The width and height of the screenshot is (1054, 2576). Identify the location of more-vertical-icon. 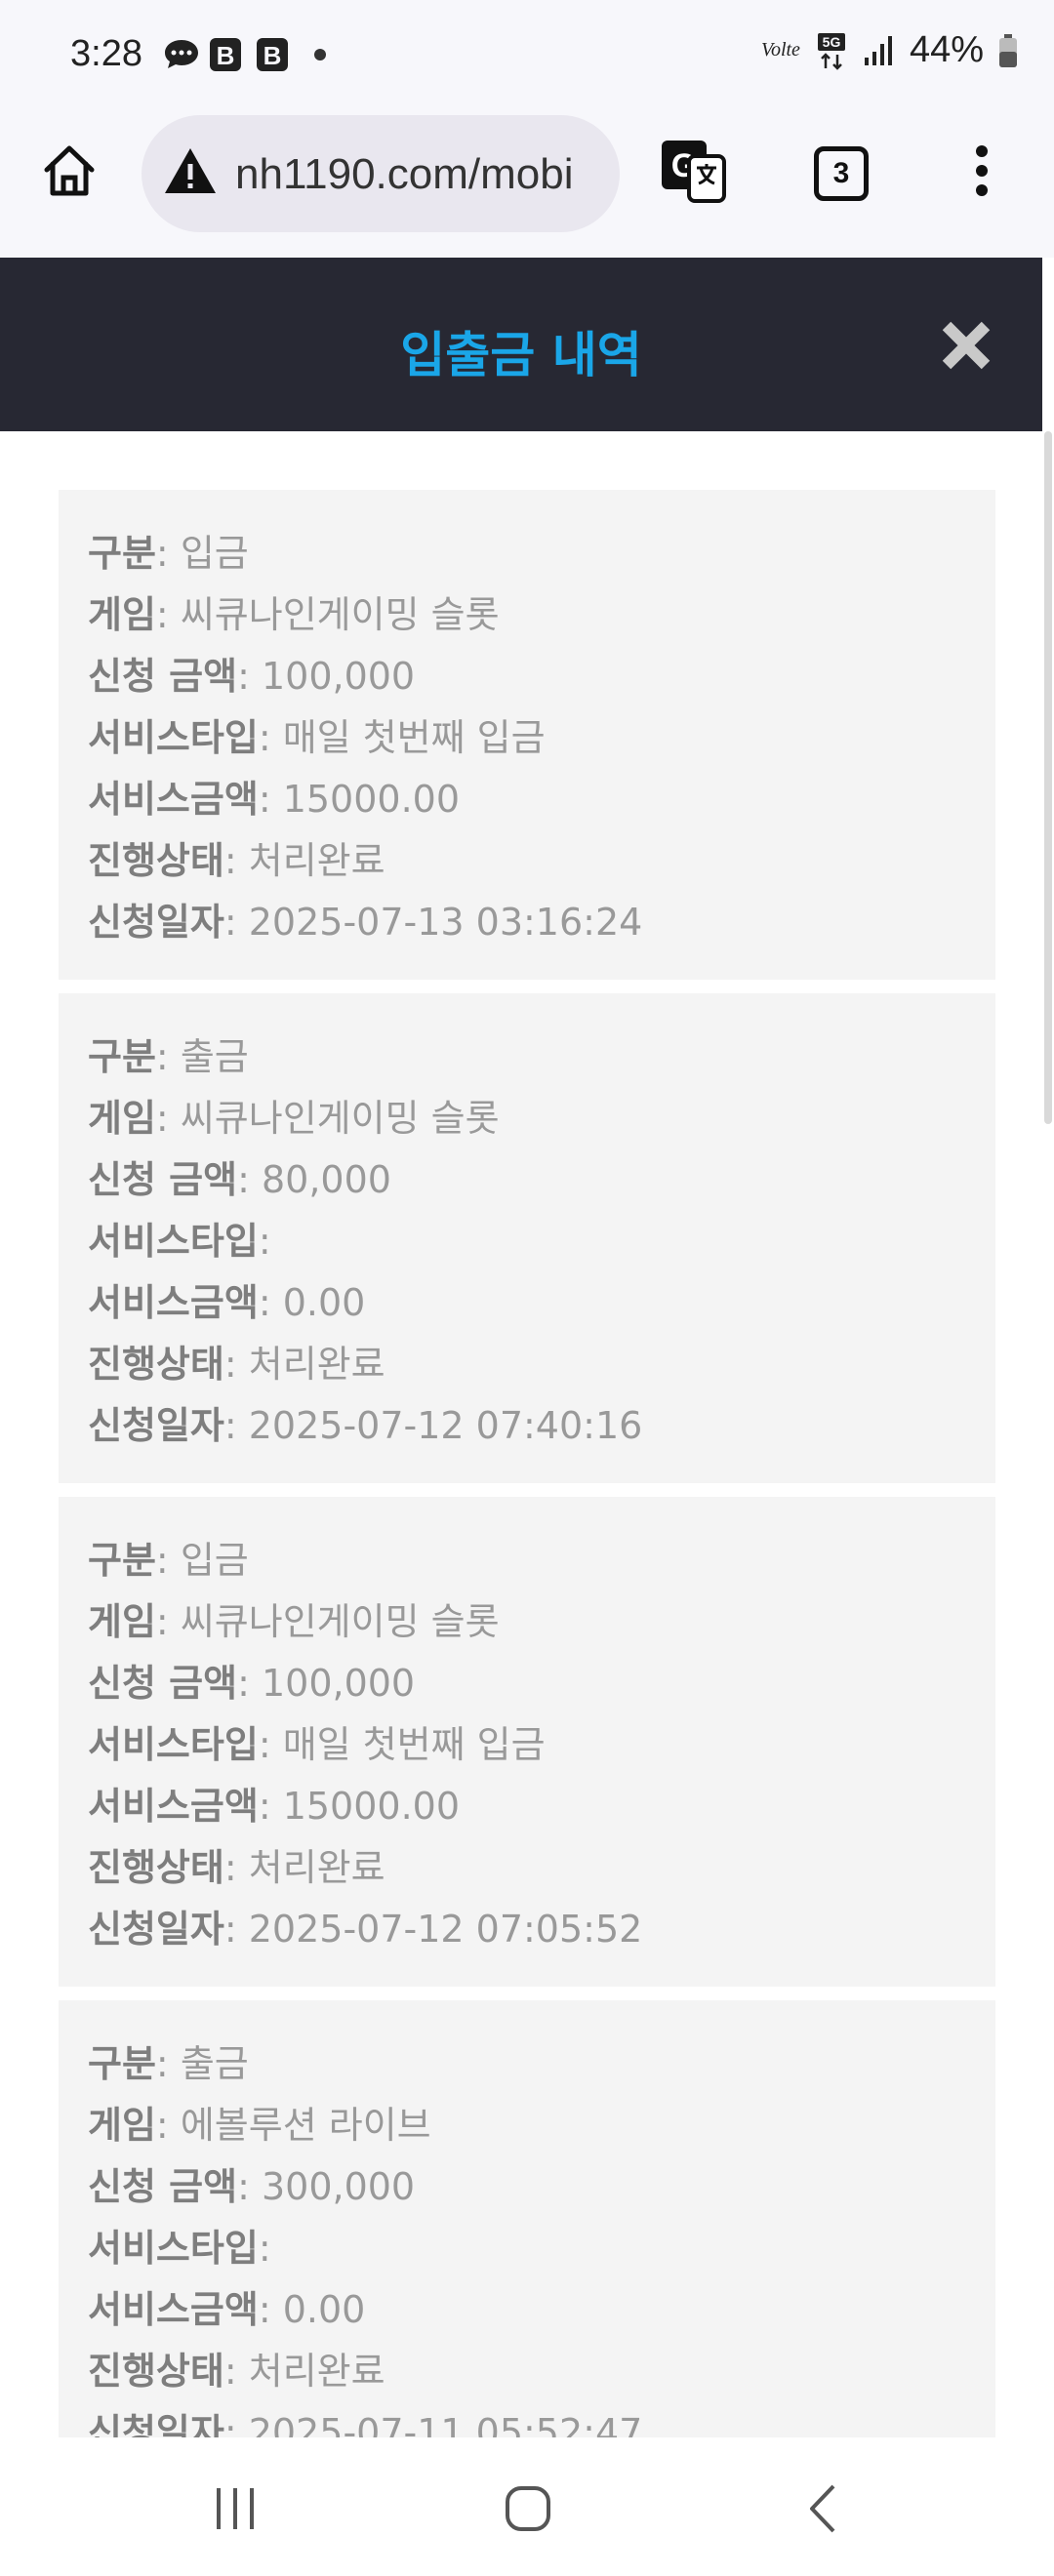
(982, 170).